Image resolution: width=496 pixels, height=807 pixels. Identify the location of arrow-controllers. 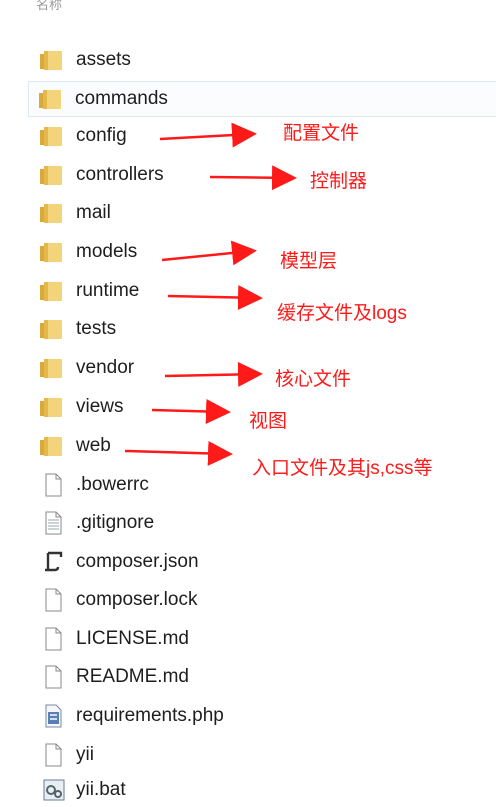
(253, 178).